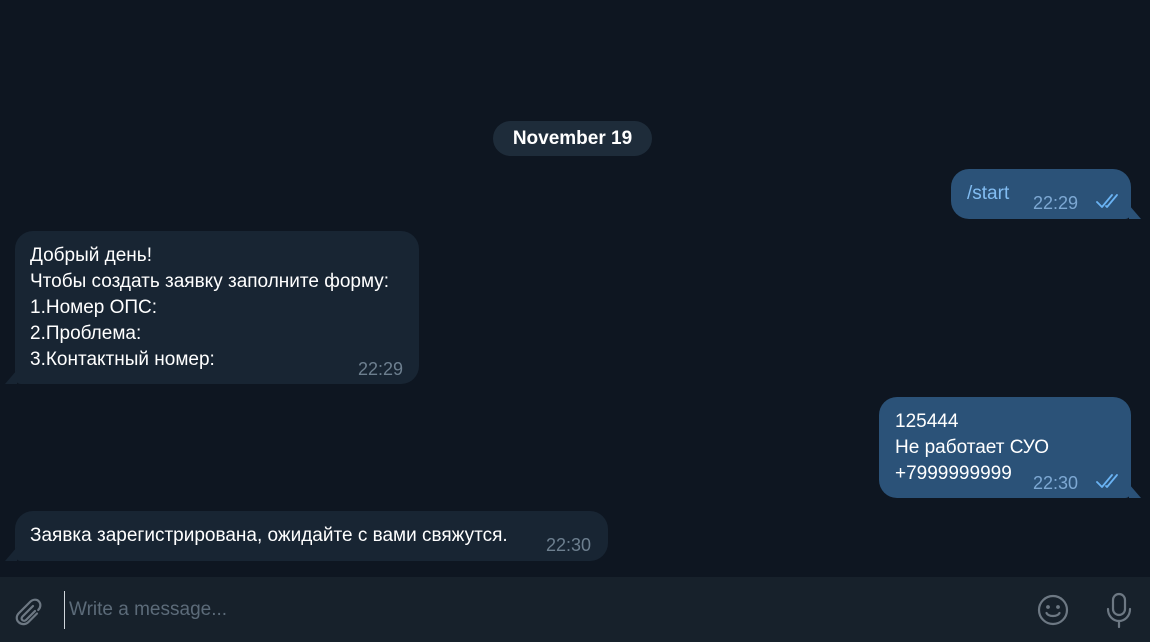 The image size is (1150, 642). What do you see at coordinates (541, 610) in the screenshot?
I see `message-input` at bounding box center [541, 610].